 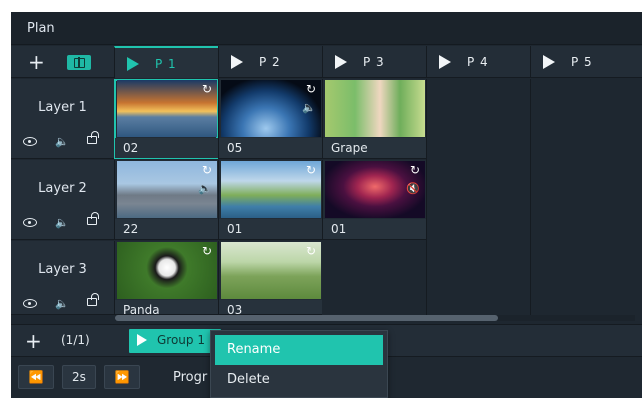 I want to click on column-label: P 5, so click(x=582, y=62).